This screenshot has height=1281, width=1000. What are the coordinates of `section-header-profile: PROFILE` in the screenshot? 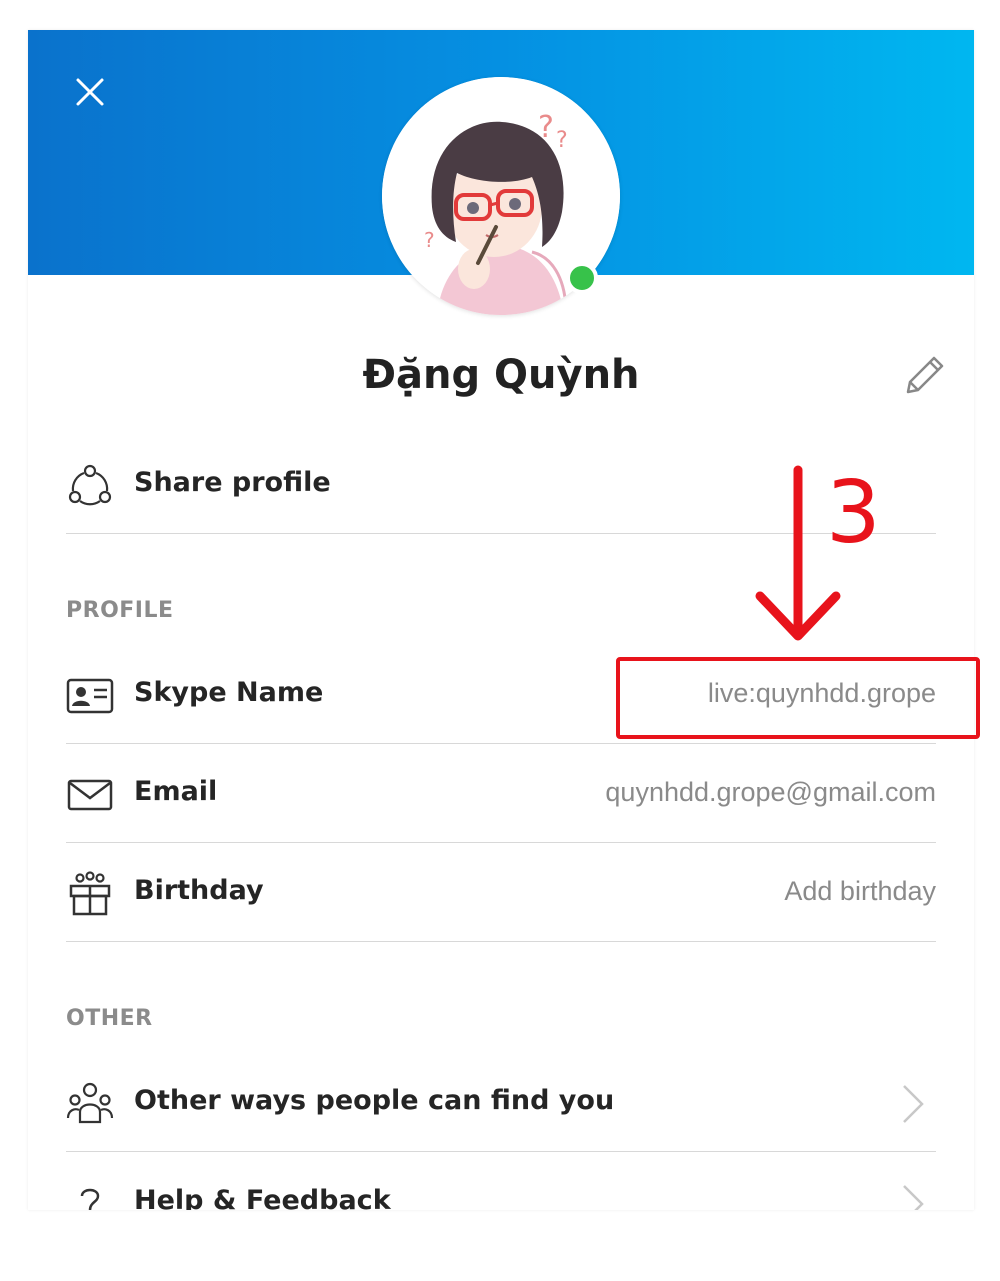 It's located at (120, 610).